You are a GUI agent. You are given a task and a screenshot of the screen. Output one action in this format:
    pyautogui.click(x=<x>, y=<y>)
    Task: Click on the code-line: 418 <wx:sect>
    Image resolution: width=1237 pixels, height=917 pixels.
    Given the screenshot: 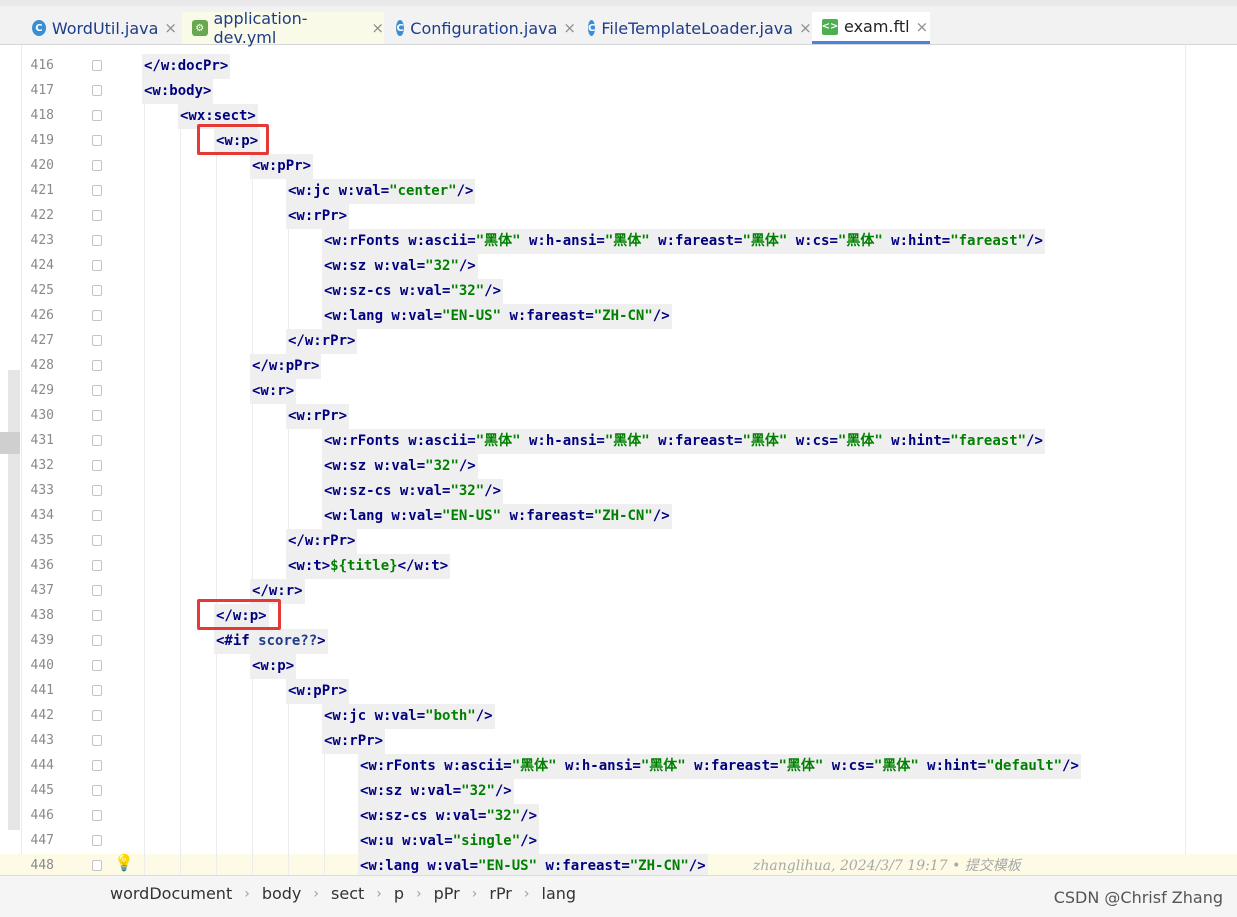 What is the action you would take?
    pyautogui.click(x=618, y=116)
    